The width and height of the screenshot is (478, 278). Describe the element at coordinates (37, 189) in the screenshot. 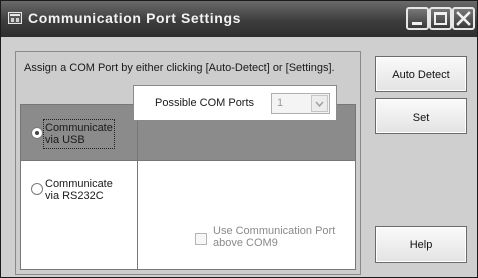

I see `rs232c-radio` at that location.